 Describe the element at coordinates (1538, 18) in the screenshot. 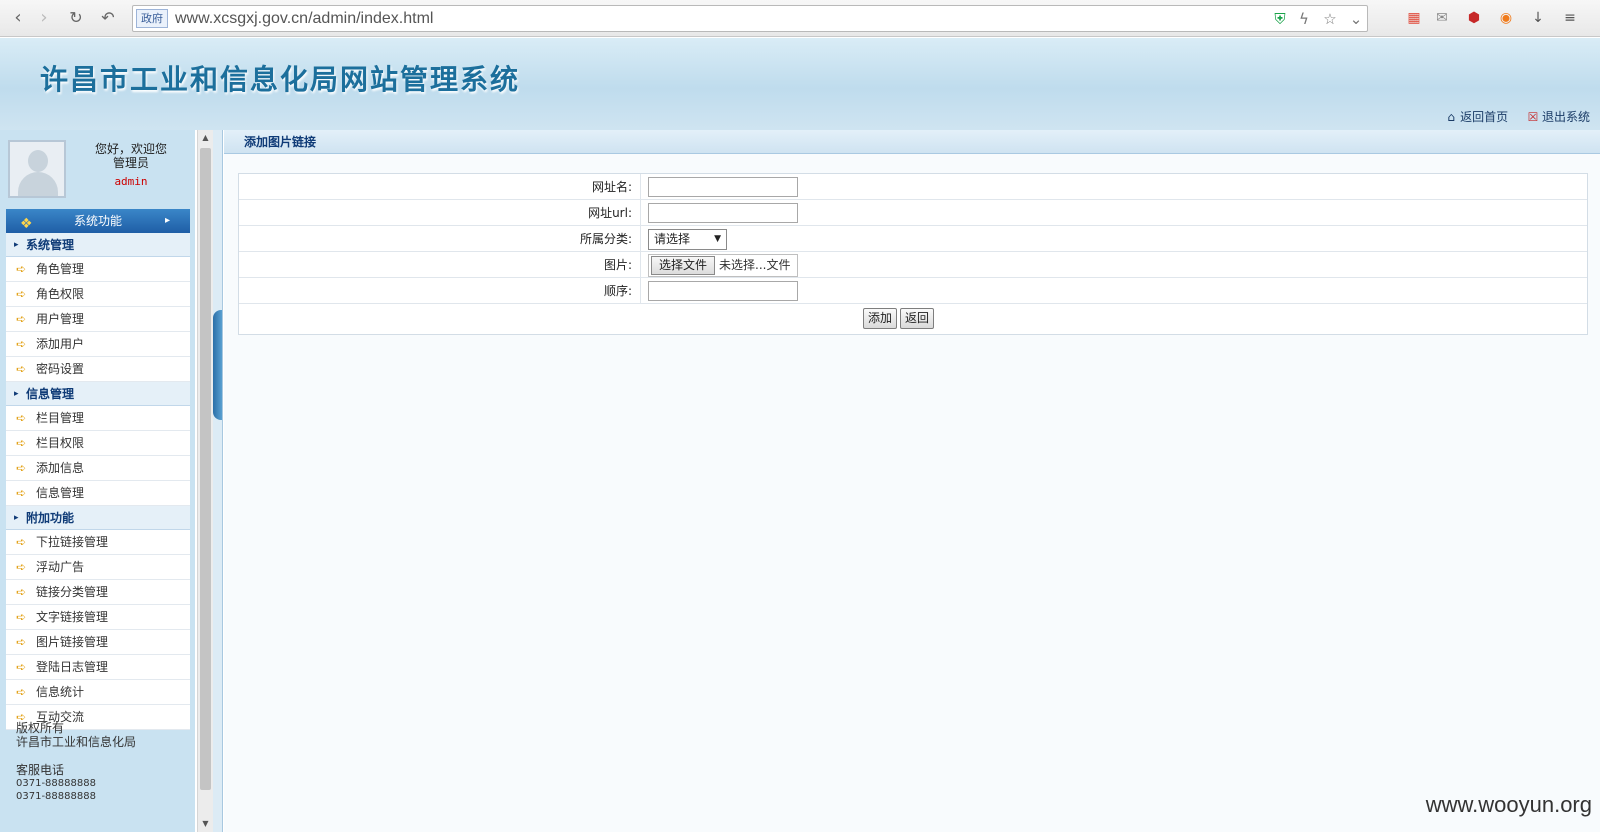

I see `download-icon: ↓` at that location.